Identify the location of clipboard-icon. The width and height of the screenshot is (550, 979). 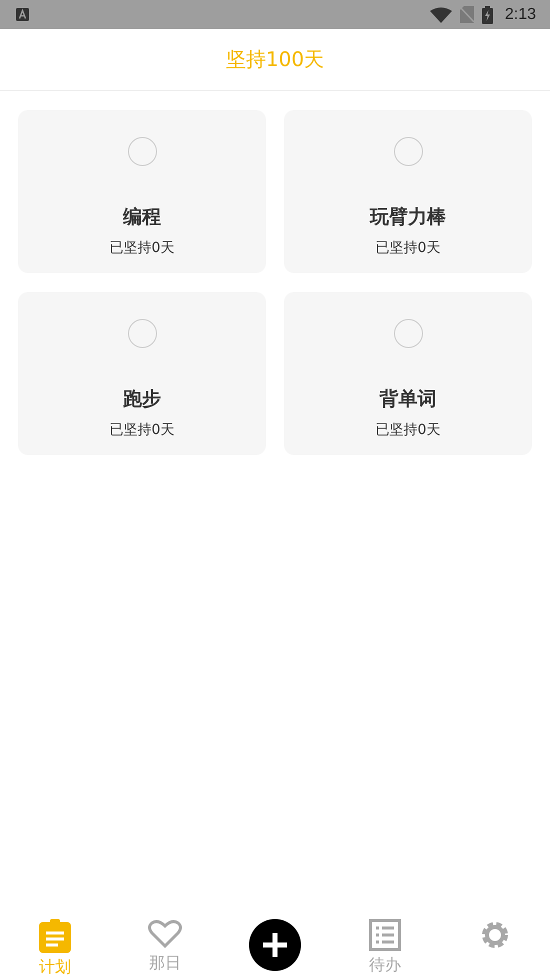
(55, 936).